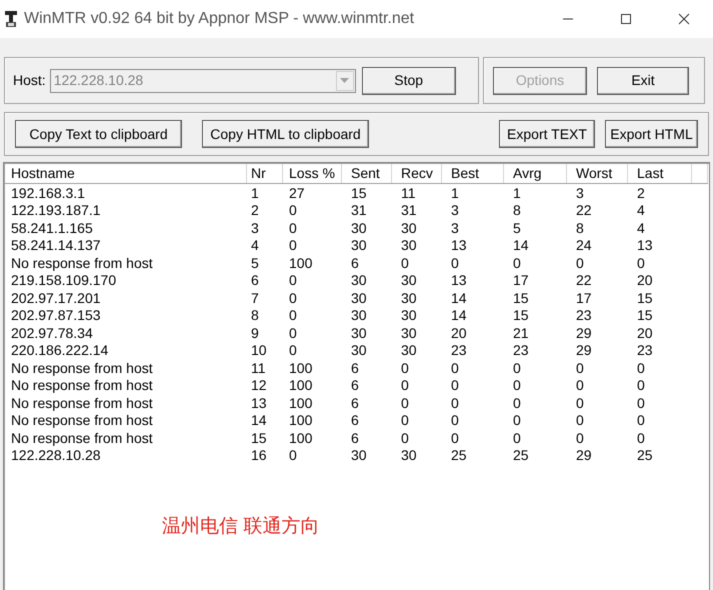 The width and height of the screenshot is (713, 590). What do you see at coordinates (56, 245) in the screenshot?
I see `table-cell-text: 58.241.14.137` at bounding box center [56, 245].